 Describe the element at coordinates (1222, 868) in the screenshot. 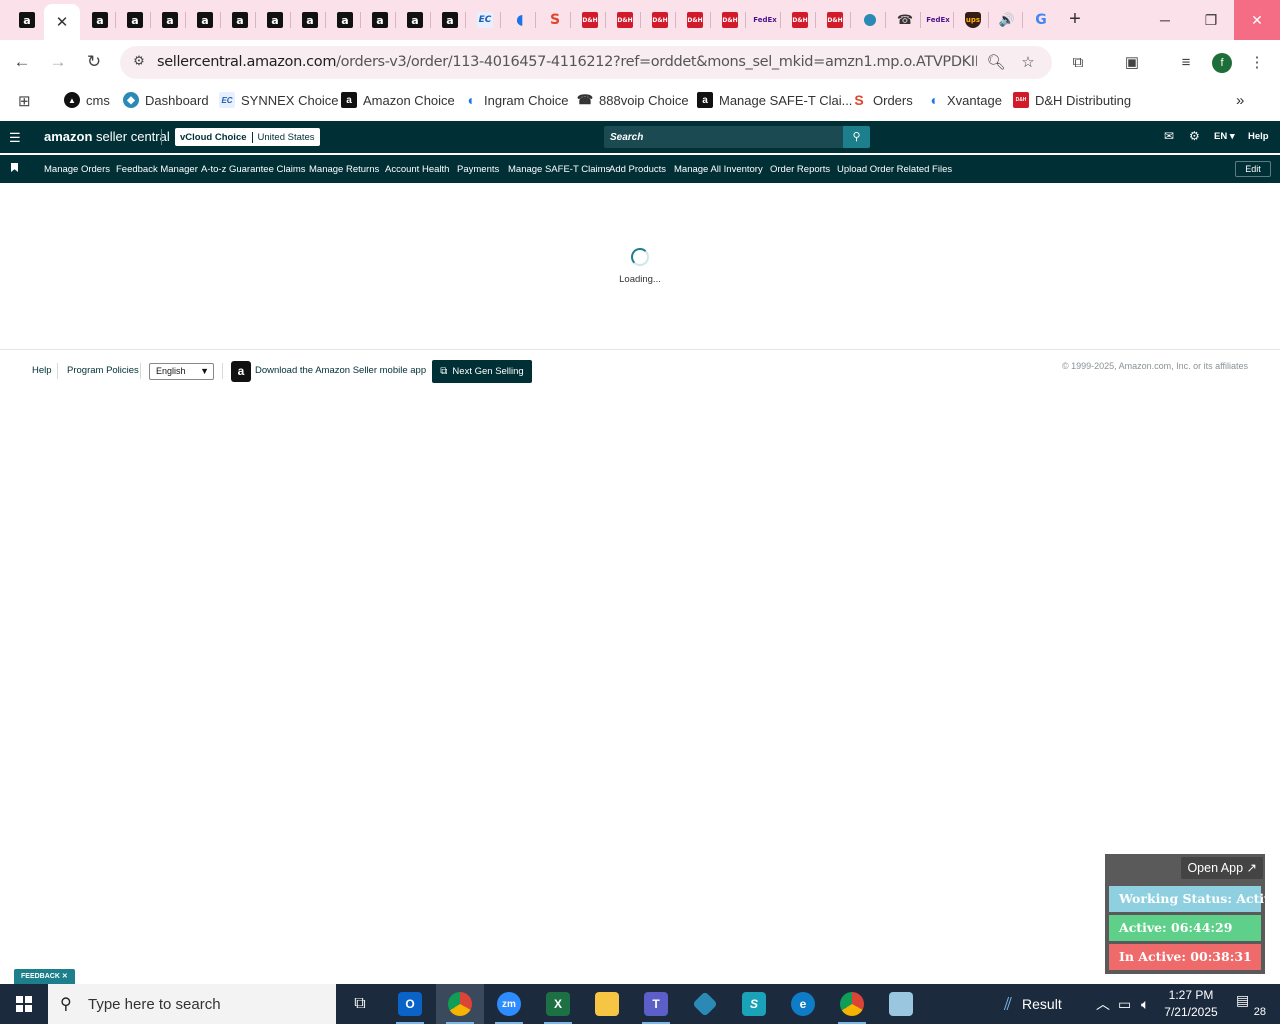

I see `open-app-button: Open App ↗` at that location.